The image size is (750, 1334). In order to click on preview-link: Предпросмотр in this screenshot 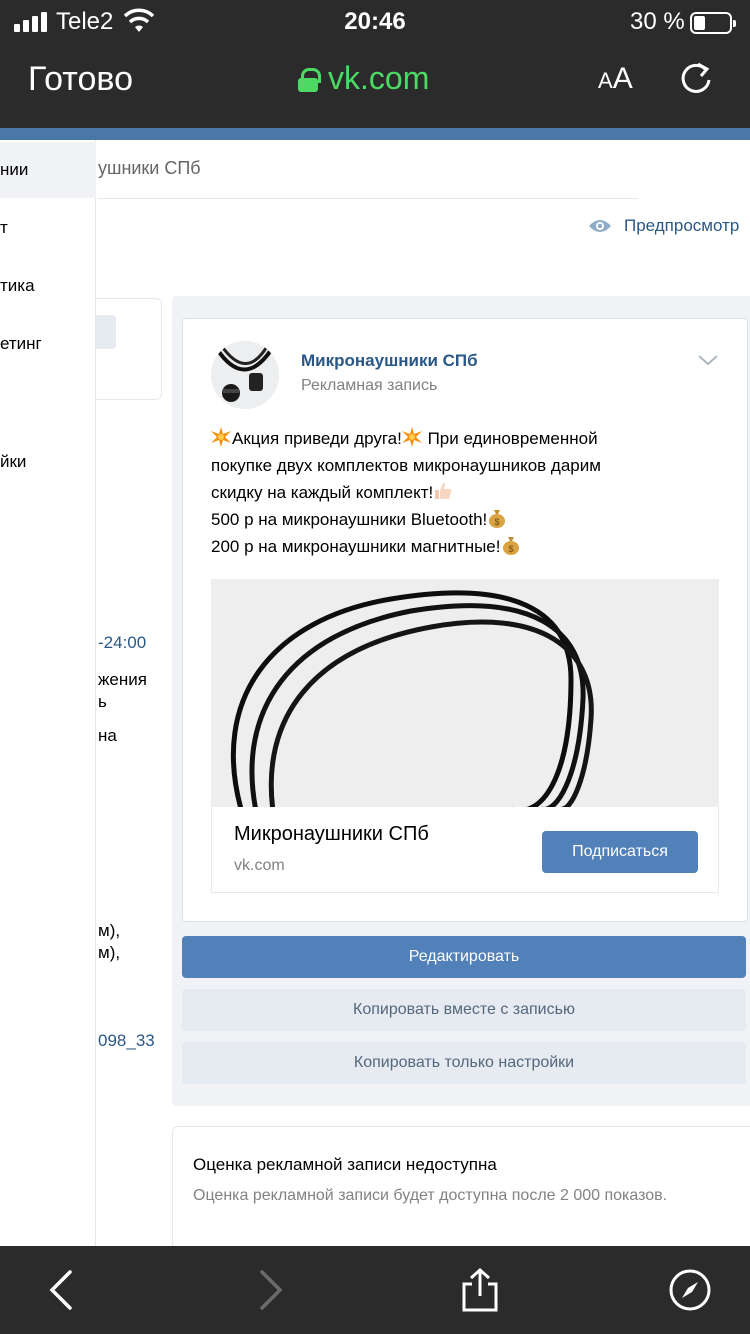, I will do `click(663, 226)`.